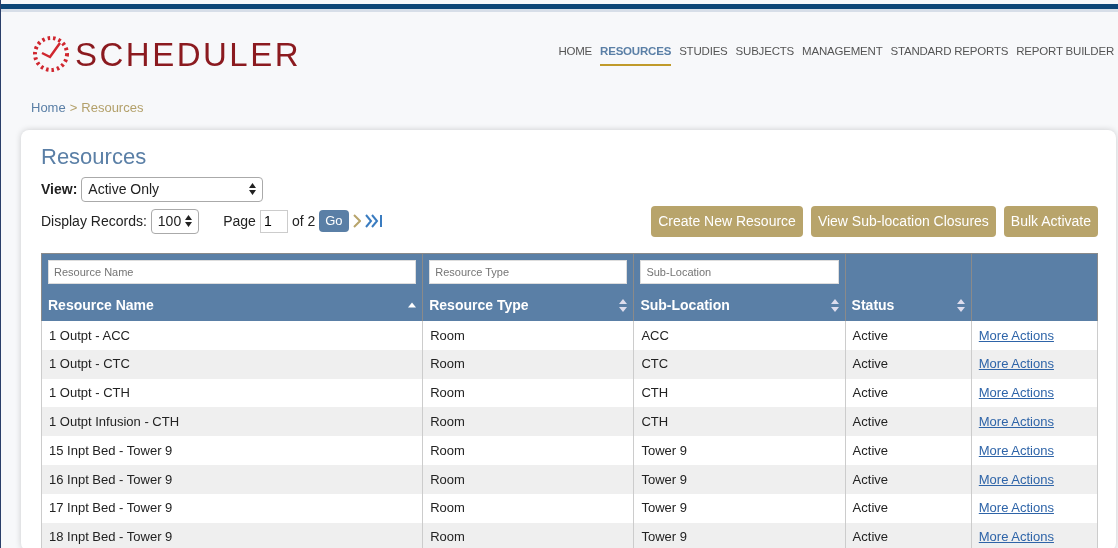 This screenshot has width=1118, height=548. What do you see at coordinates (172, 189) in the screenshot?
I see `view-select: Active Only` at bounding box center [172, 189].